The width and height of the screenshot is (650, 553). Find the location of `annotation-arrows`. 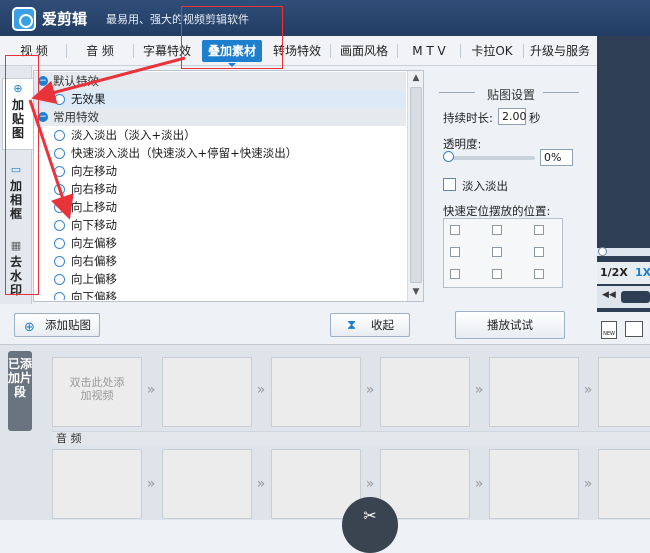

annotation-arrows is located at coordinates (107, 138).